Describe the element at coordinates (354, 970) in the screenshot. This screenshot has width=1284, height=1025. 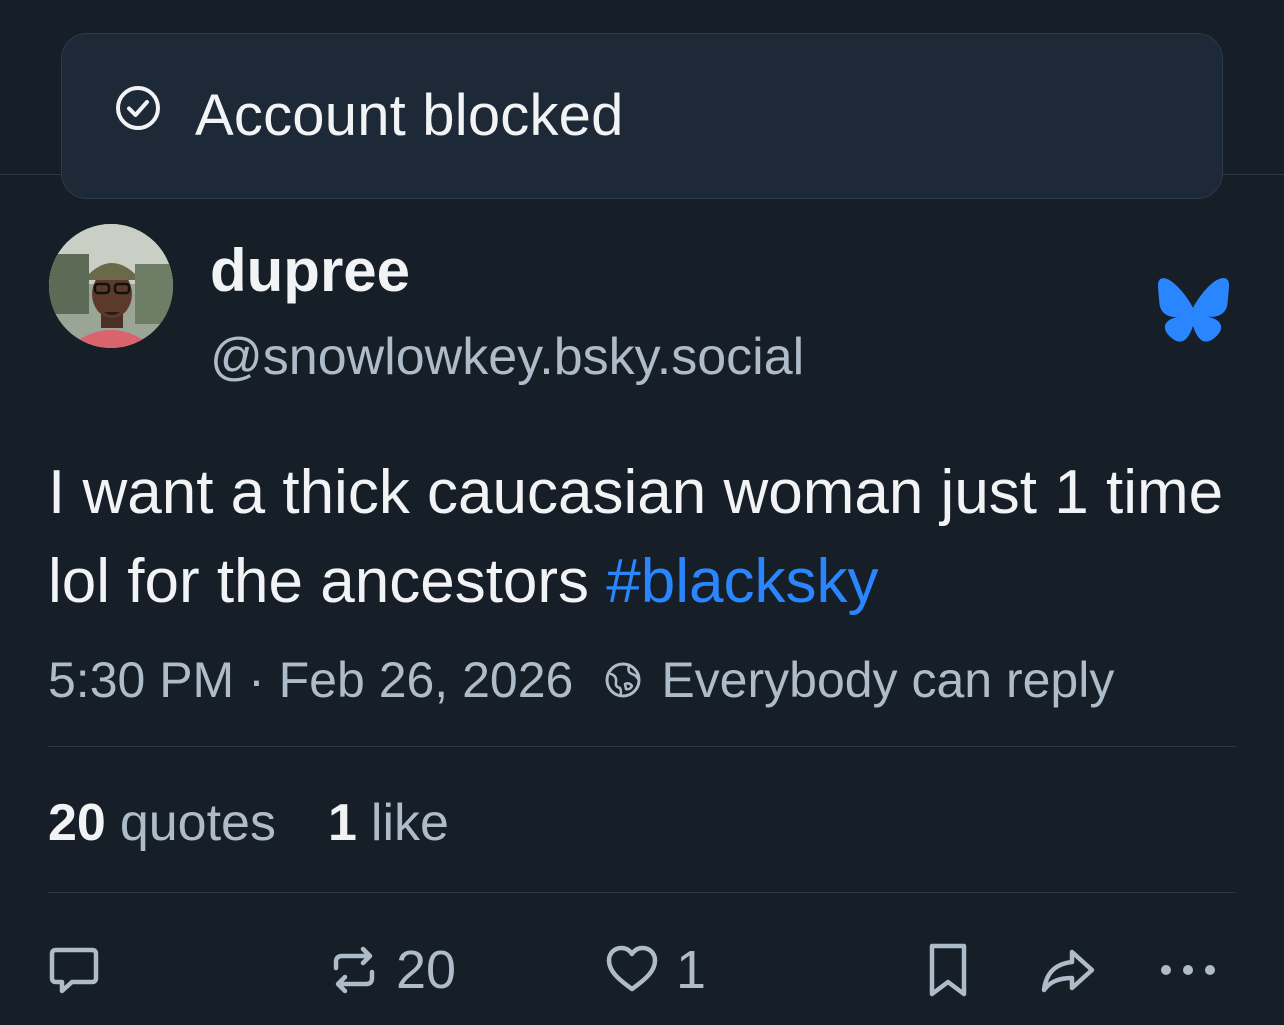
I see `repost-icon` at that location.